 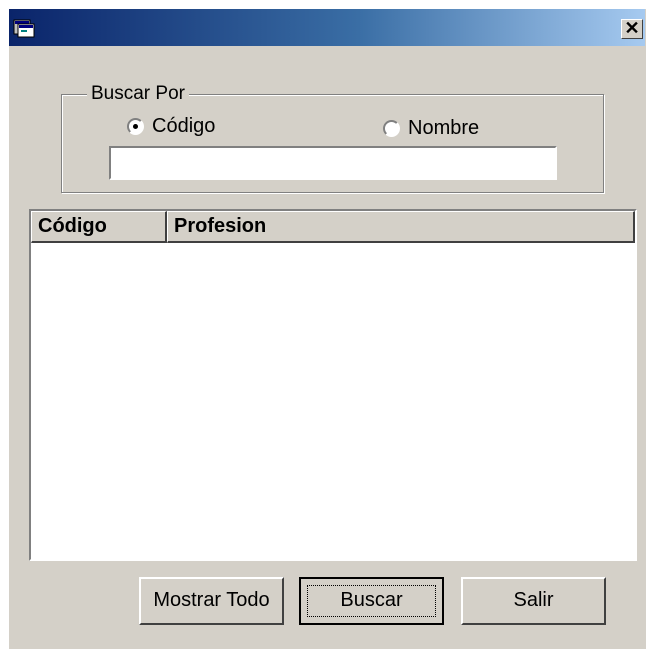 I want to click on radio-nombre: Nombre, so click(x=431, y=128).